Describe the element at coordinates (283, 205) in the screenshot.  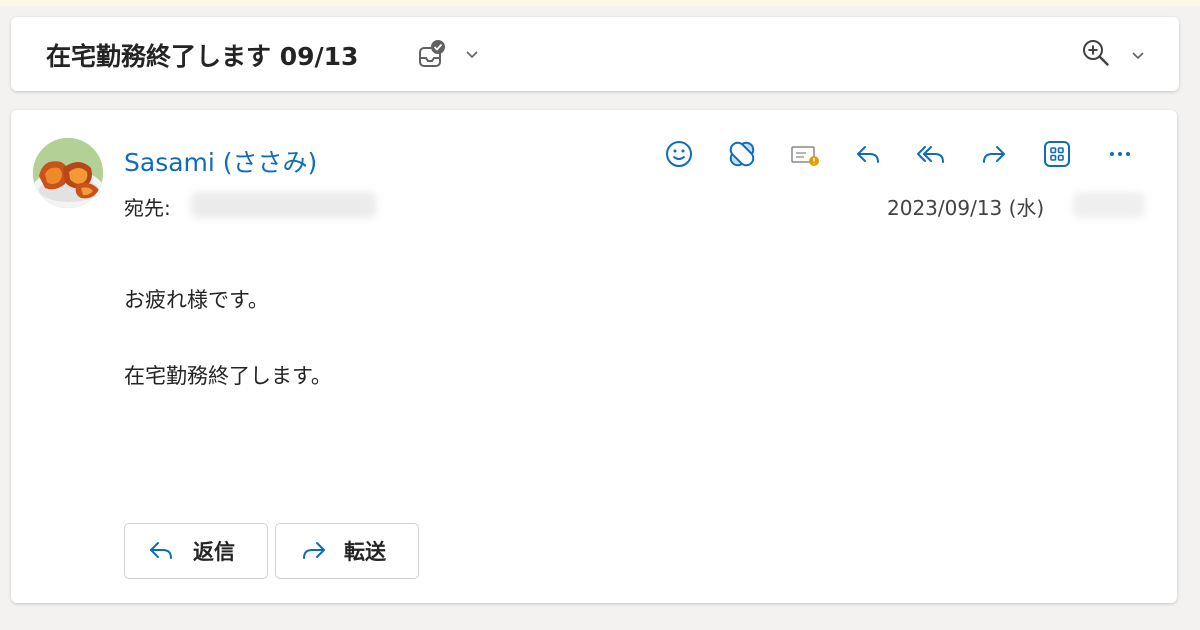
I see `recipient-redacted` at that location.